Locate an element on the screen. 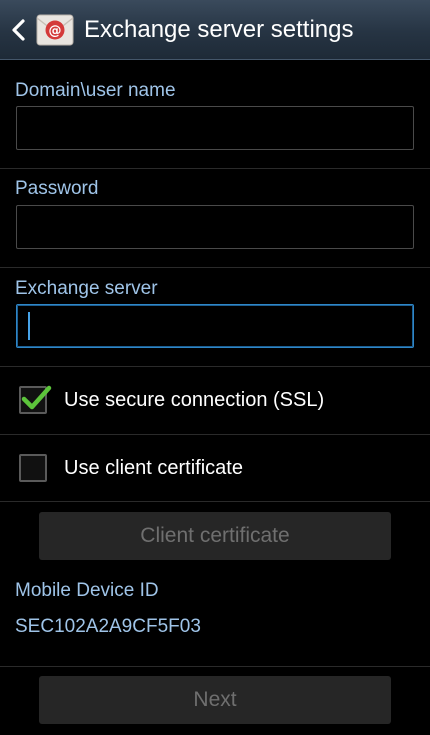  mobile-device-id-label: Mobile Device ID is located at coordinates (87, 590).